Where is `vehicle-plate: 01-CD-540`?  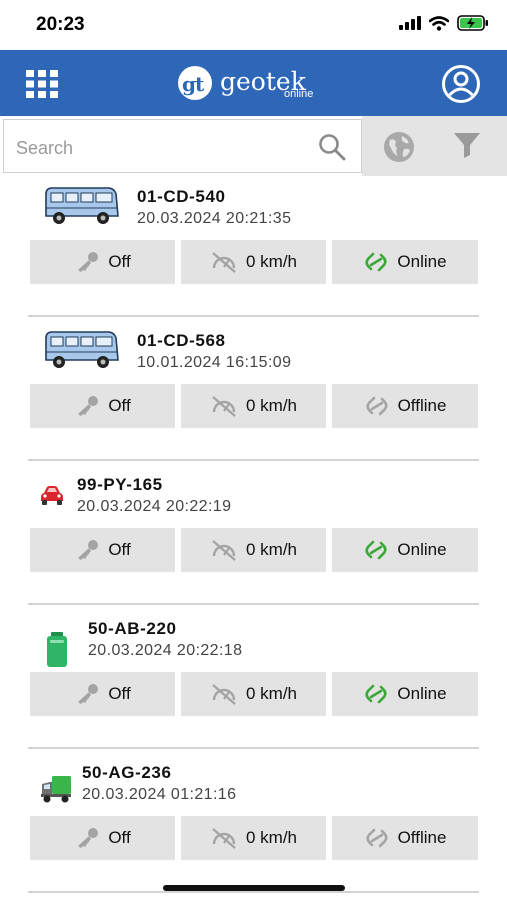 vehicle-plate: 01-CD-540 is located at coordinates (181, 196).